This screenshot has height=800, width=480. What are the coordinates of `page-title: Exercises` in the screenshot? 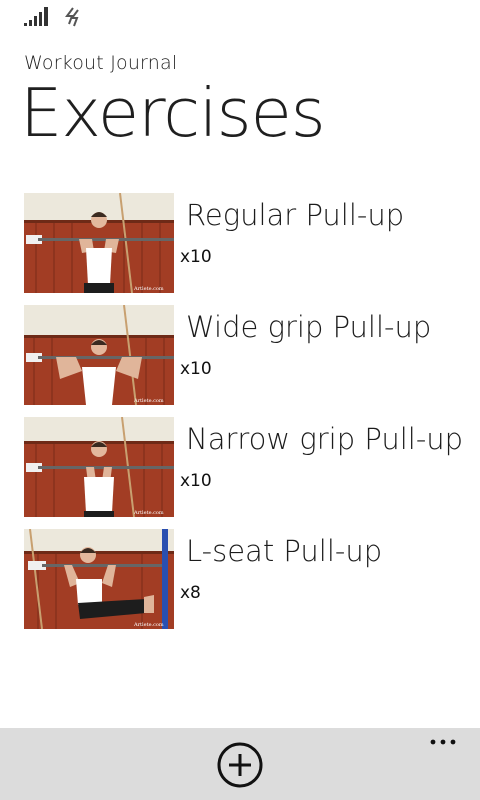 It's located at (173, 113).